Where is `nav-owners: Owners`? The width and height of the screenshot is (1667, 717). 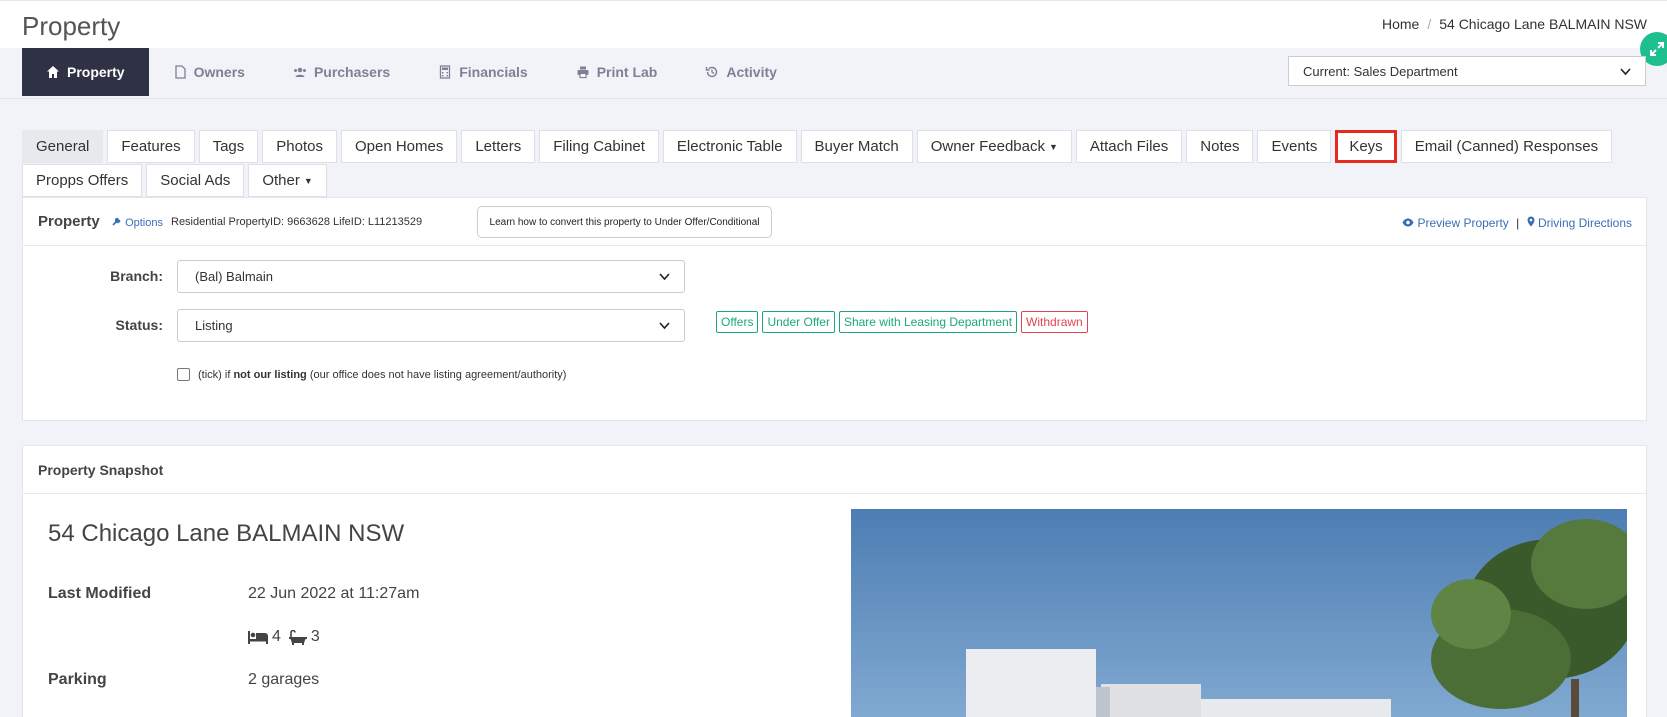 nav-owners: Owners is located at coordinates (209, 72).